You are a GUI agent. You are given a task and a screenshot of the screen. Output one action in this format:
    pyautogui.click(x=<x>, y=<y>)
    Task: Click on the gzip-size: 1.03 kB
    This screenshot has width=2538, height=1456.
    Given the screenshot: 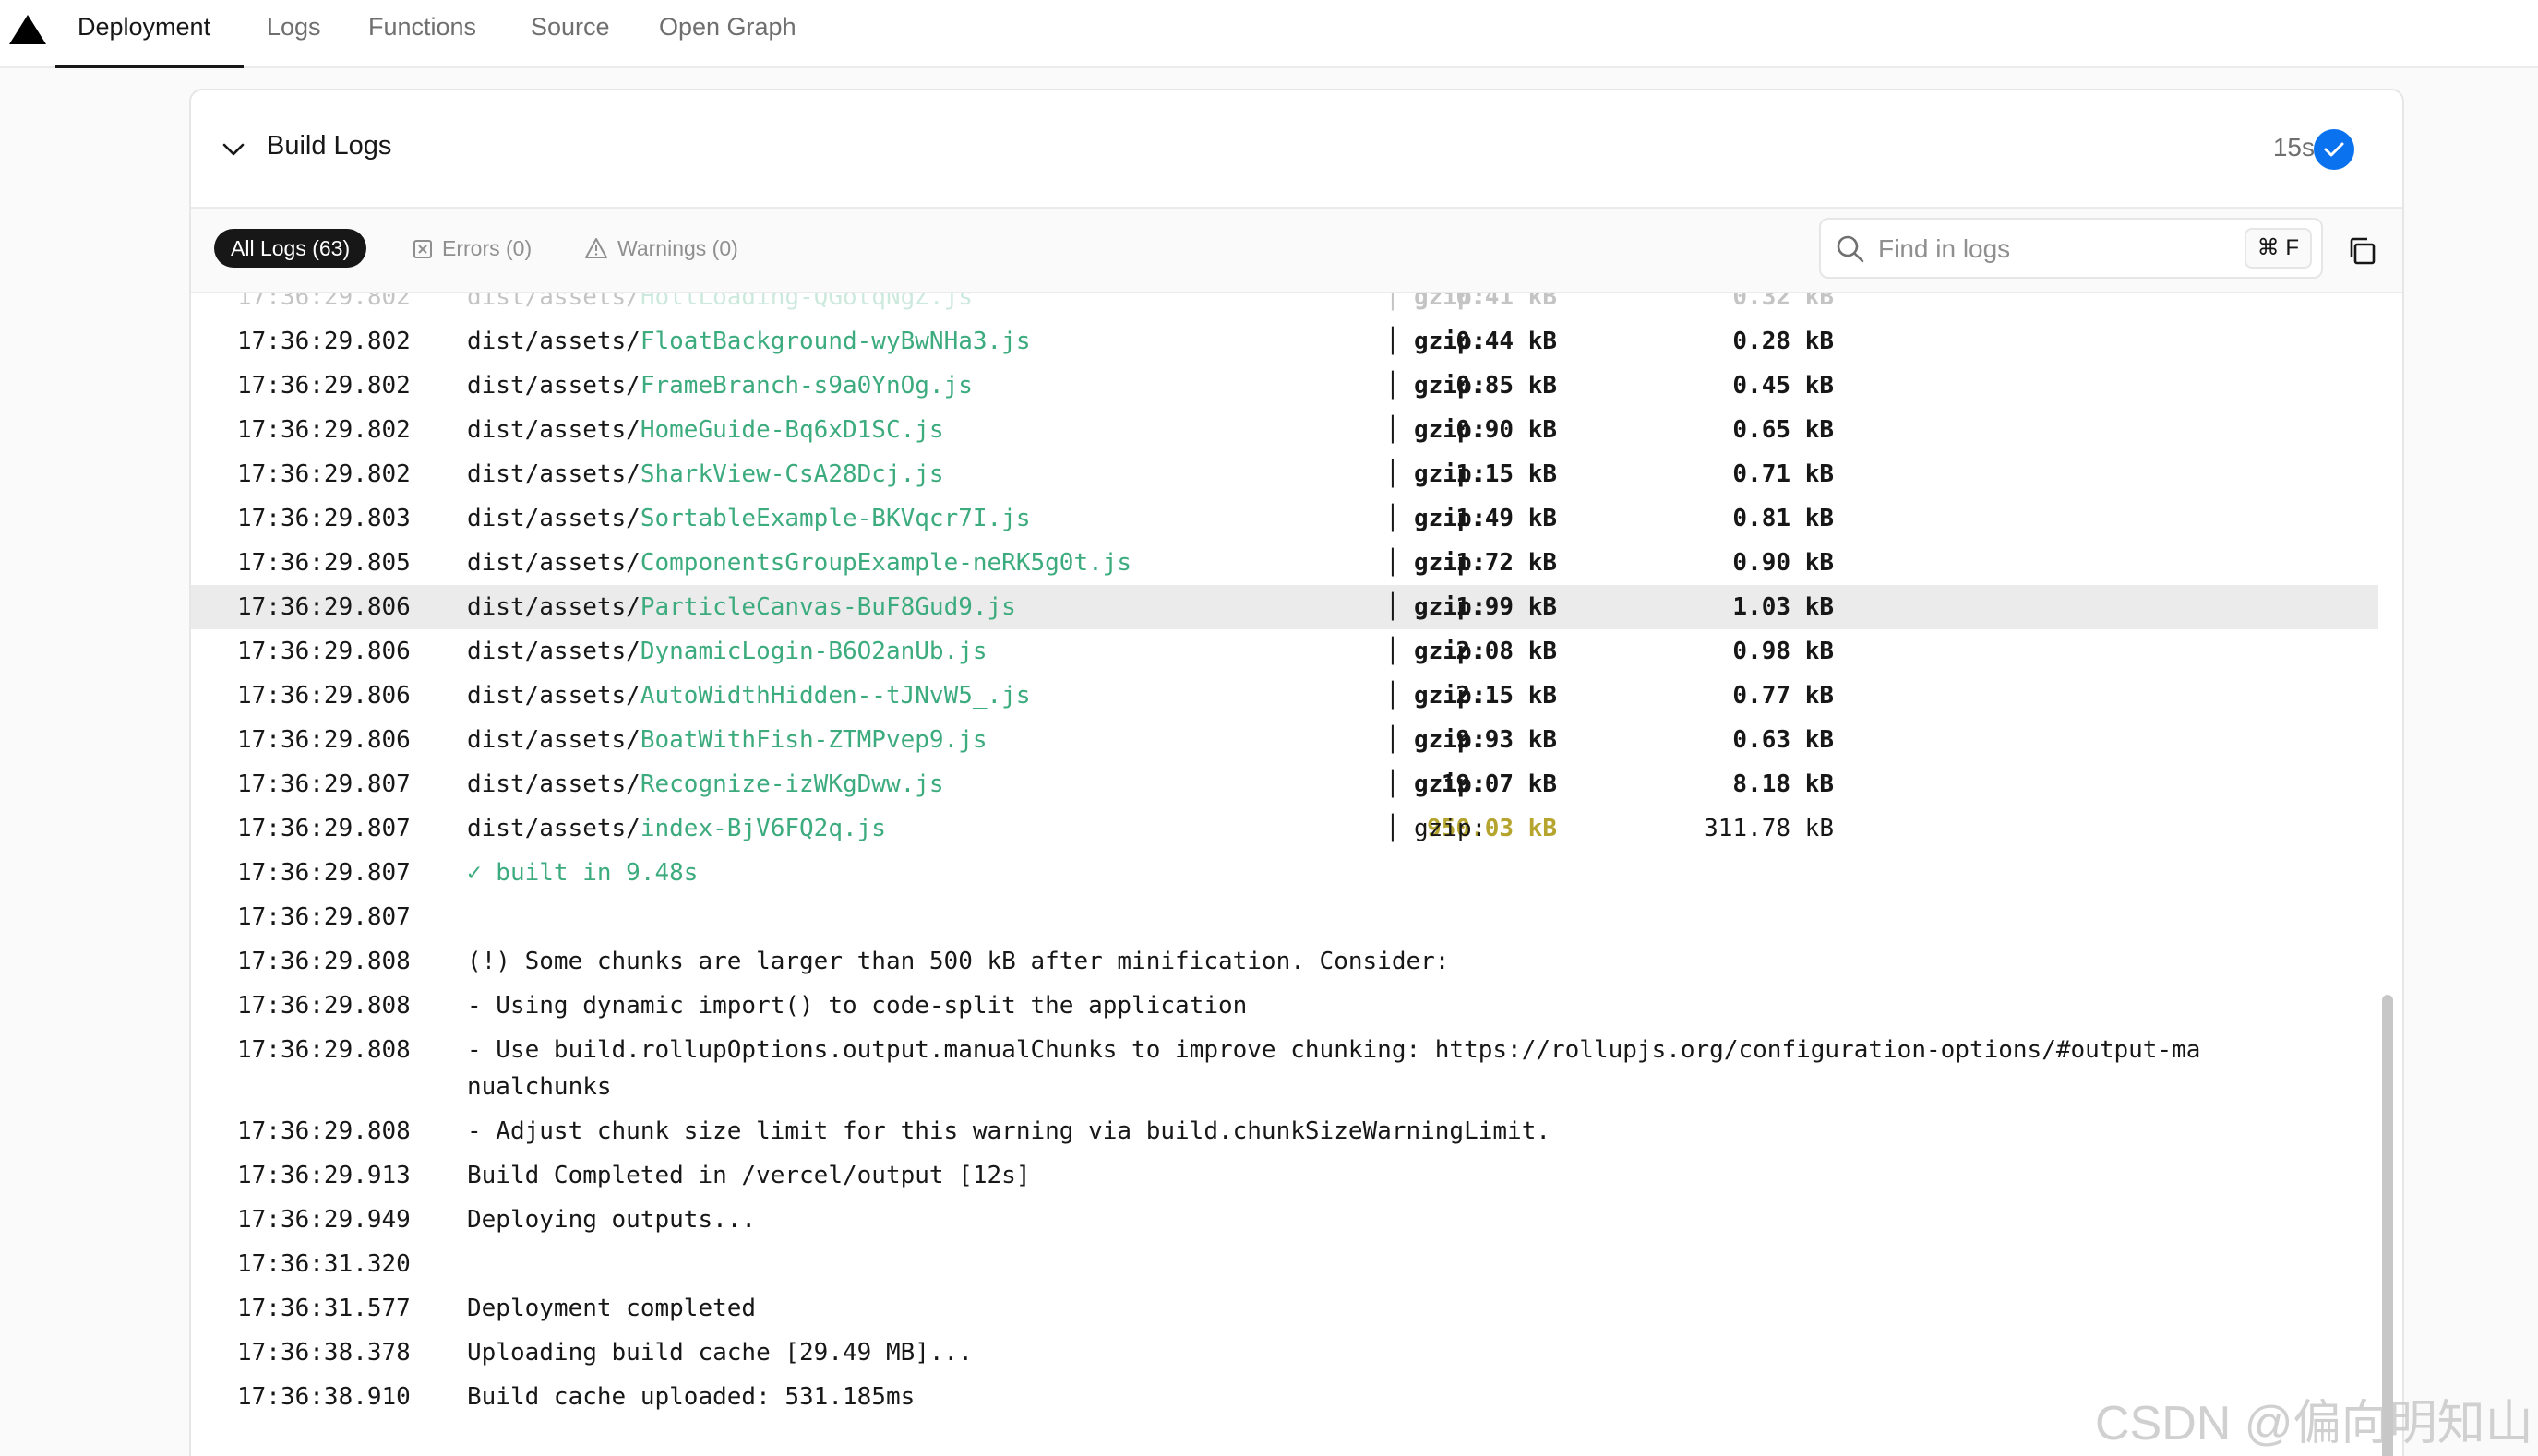 What is the action you would take?
    pyautogui.click(x=1783, y=607)
    